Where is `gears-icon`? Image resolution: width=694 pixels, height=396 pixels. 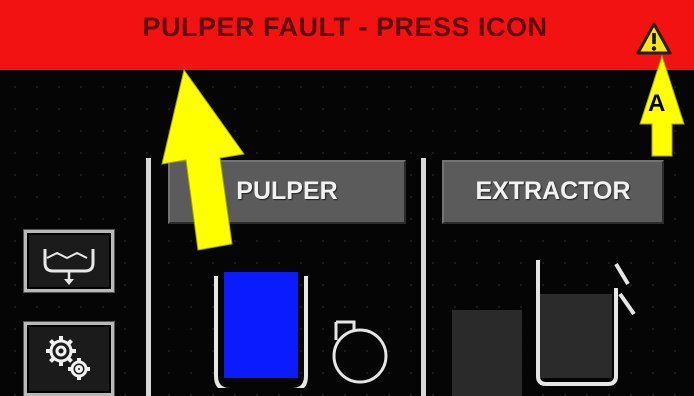 gears-icon is located at coordinates (68, 358).